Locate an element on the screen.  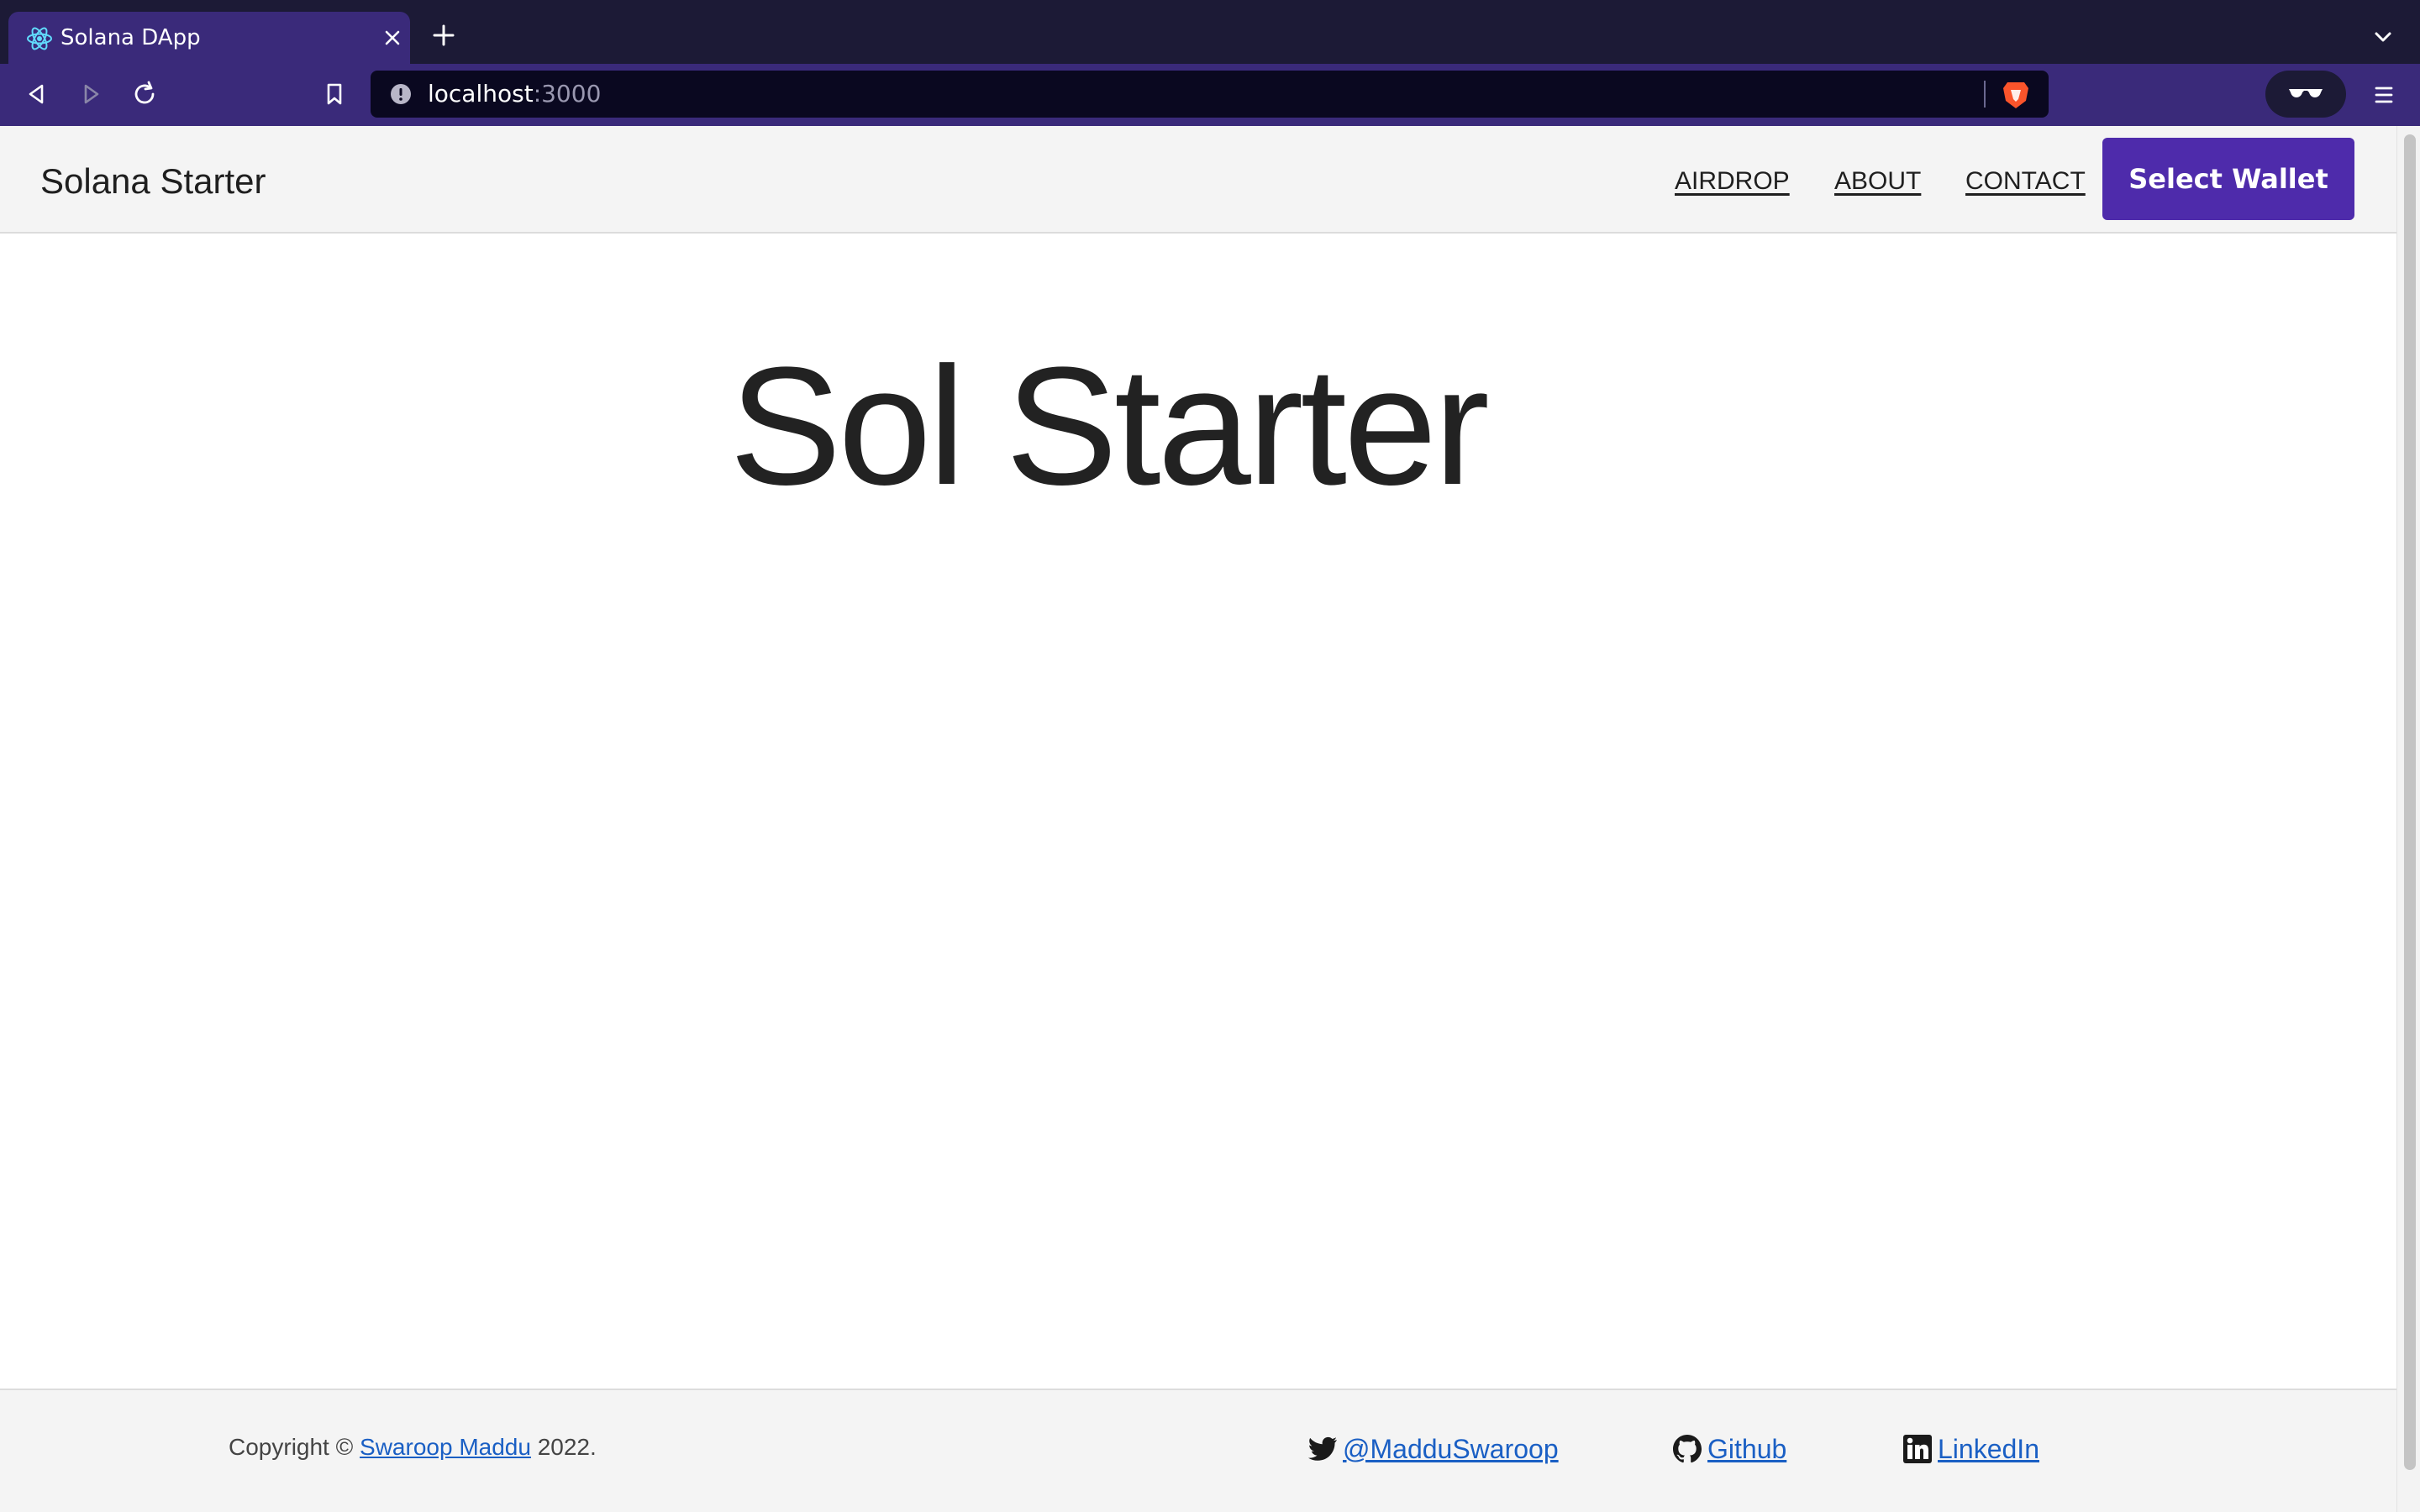
plus-icon is located at coordinates (443, 35).